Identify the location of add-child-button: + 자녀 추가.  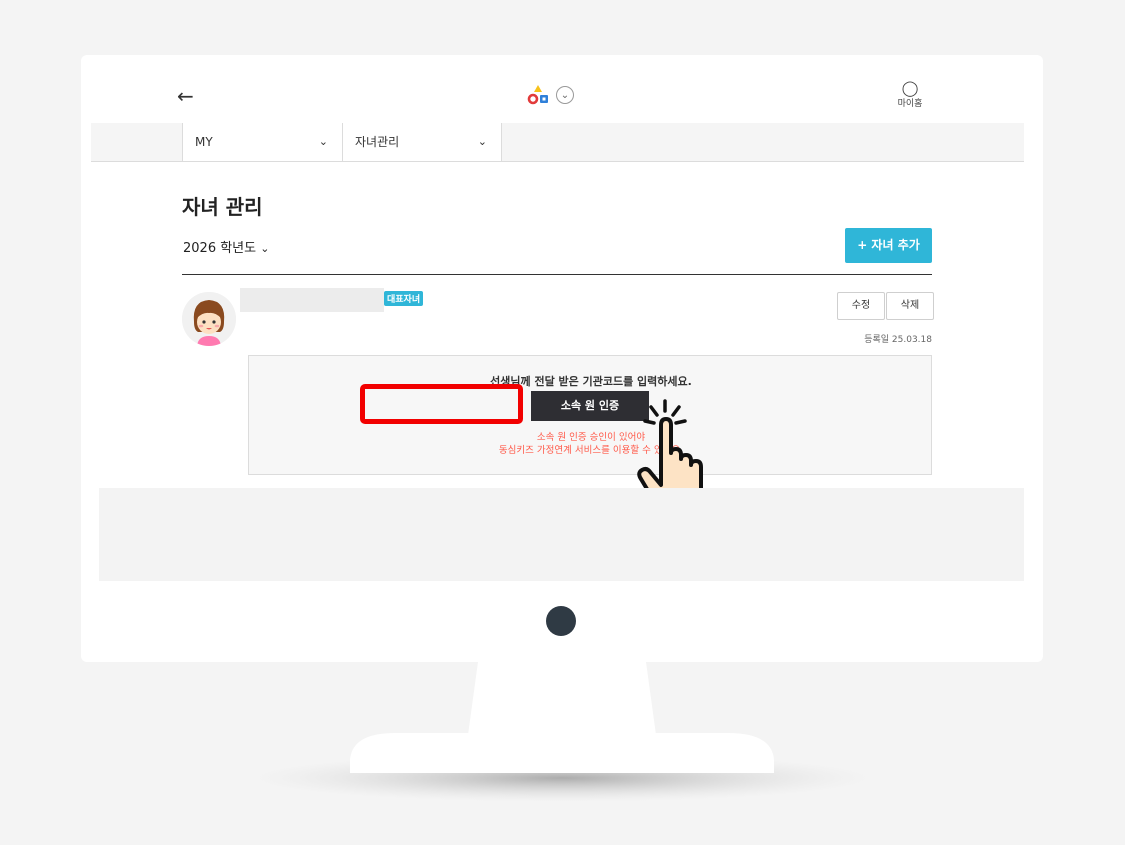
(888, 245).